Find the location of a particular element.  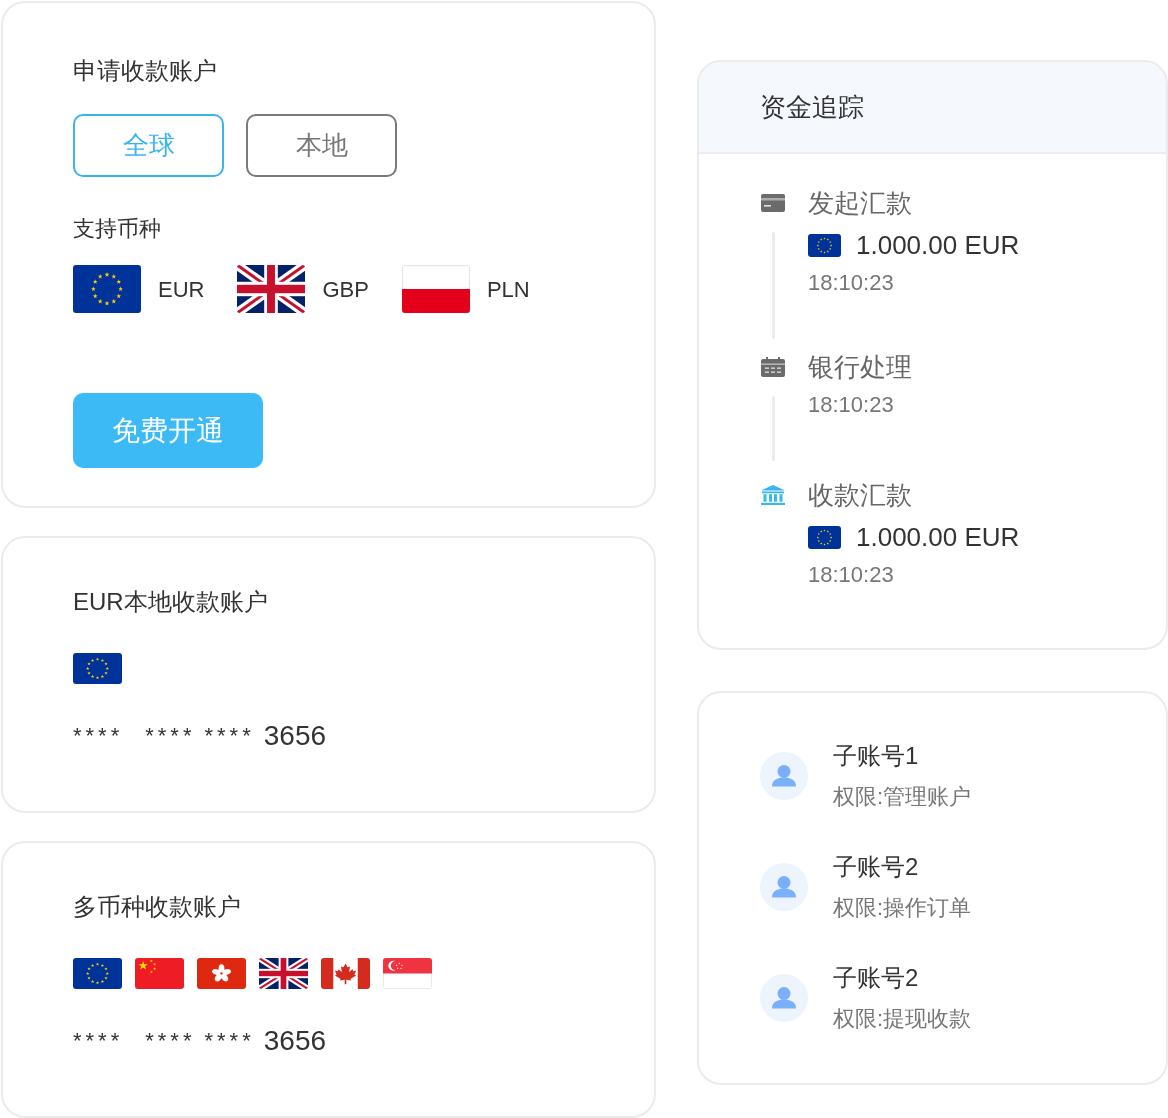

step-title: 银行处理 is located at coordinates (860, 367).